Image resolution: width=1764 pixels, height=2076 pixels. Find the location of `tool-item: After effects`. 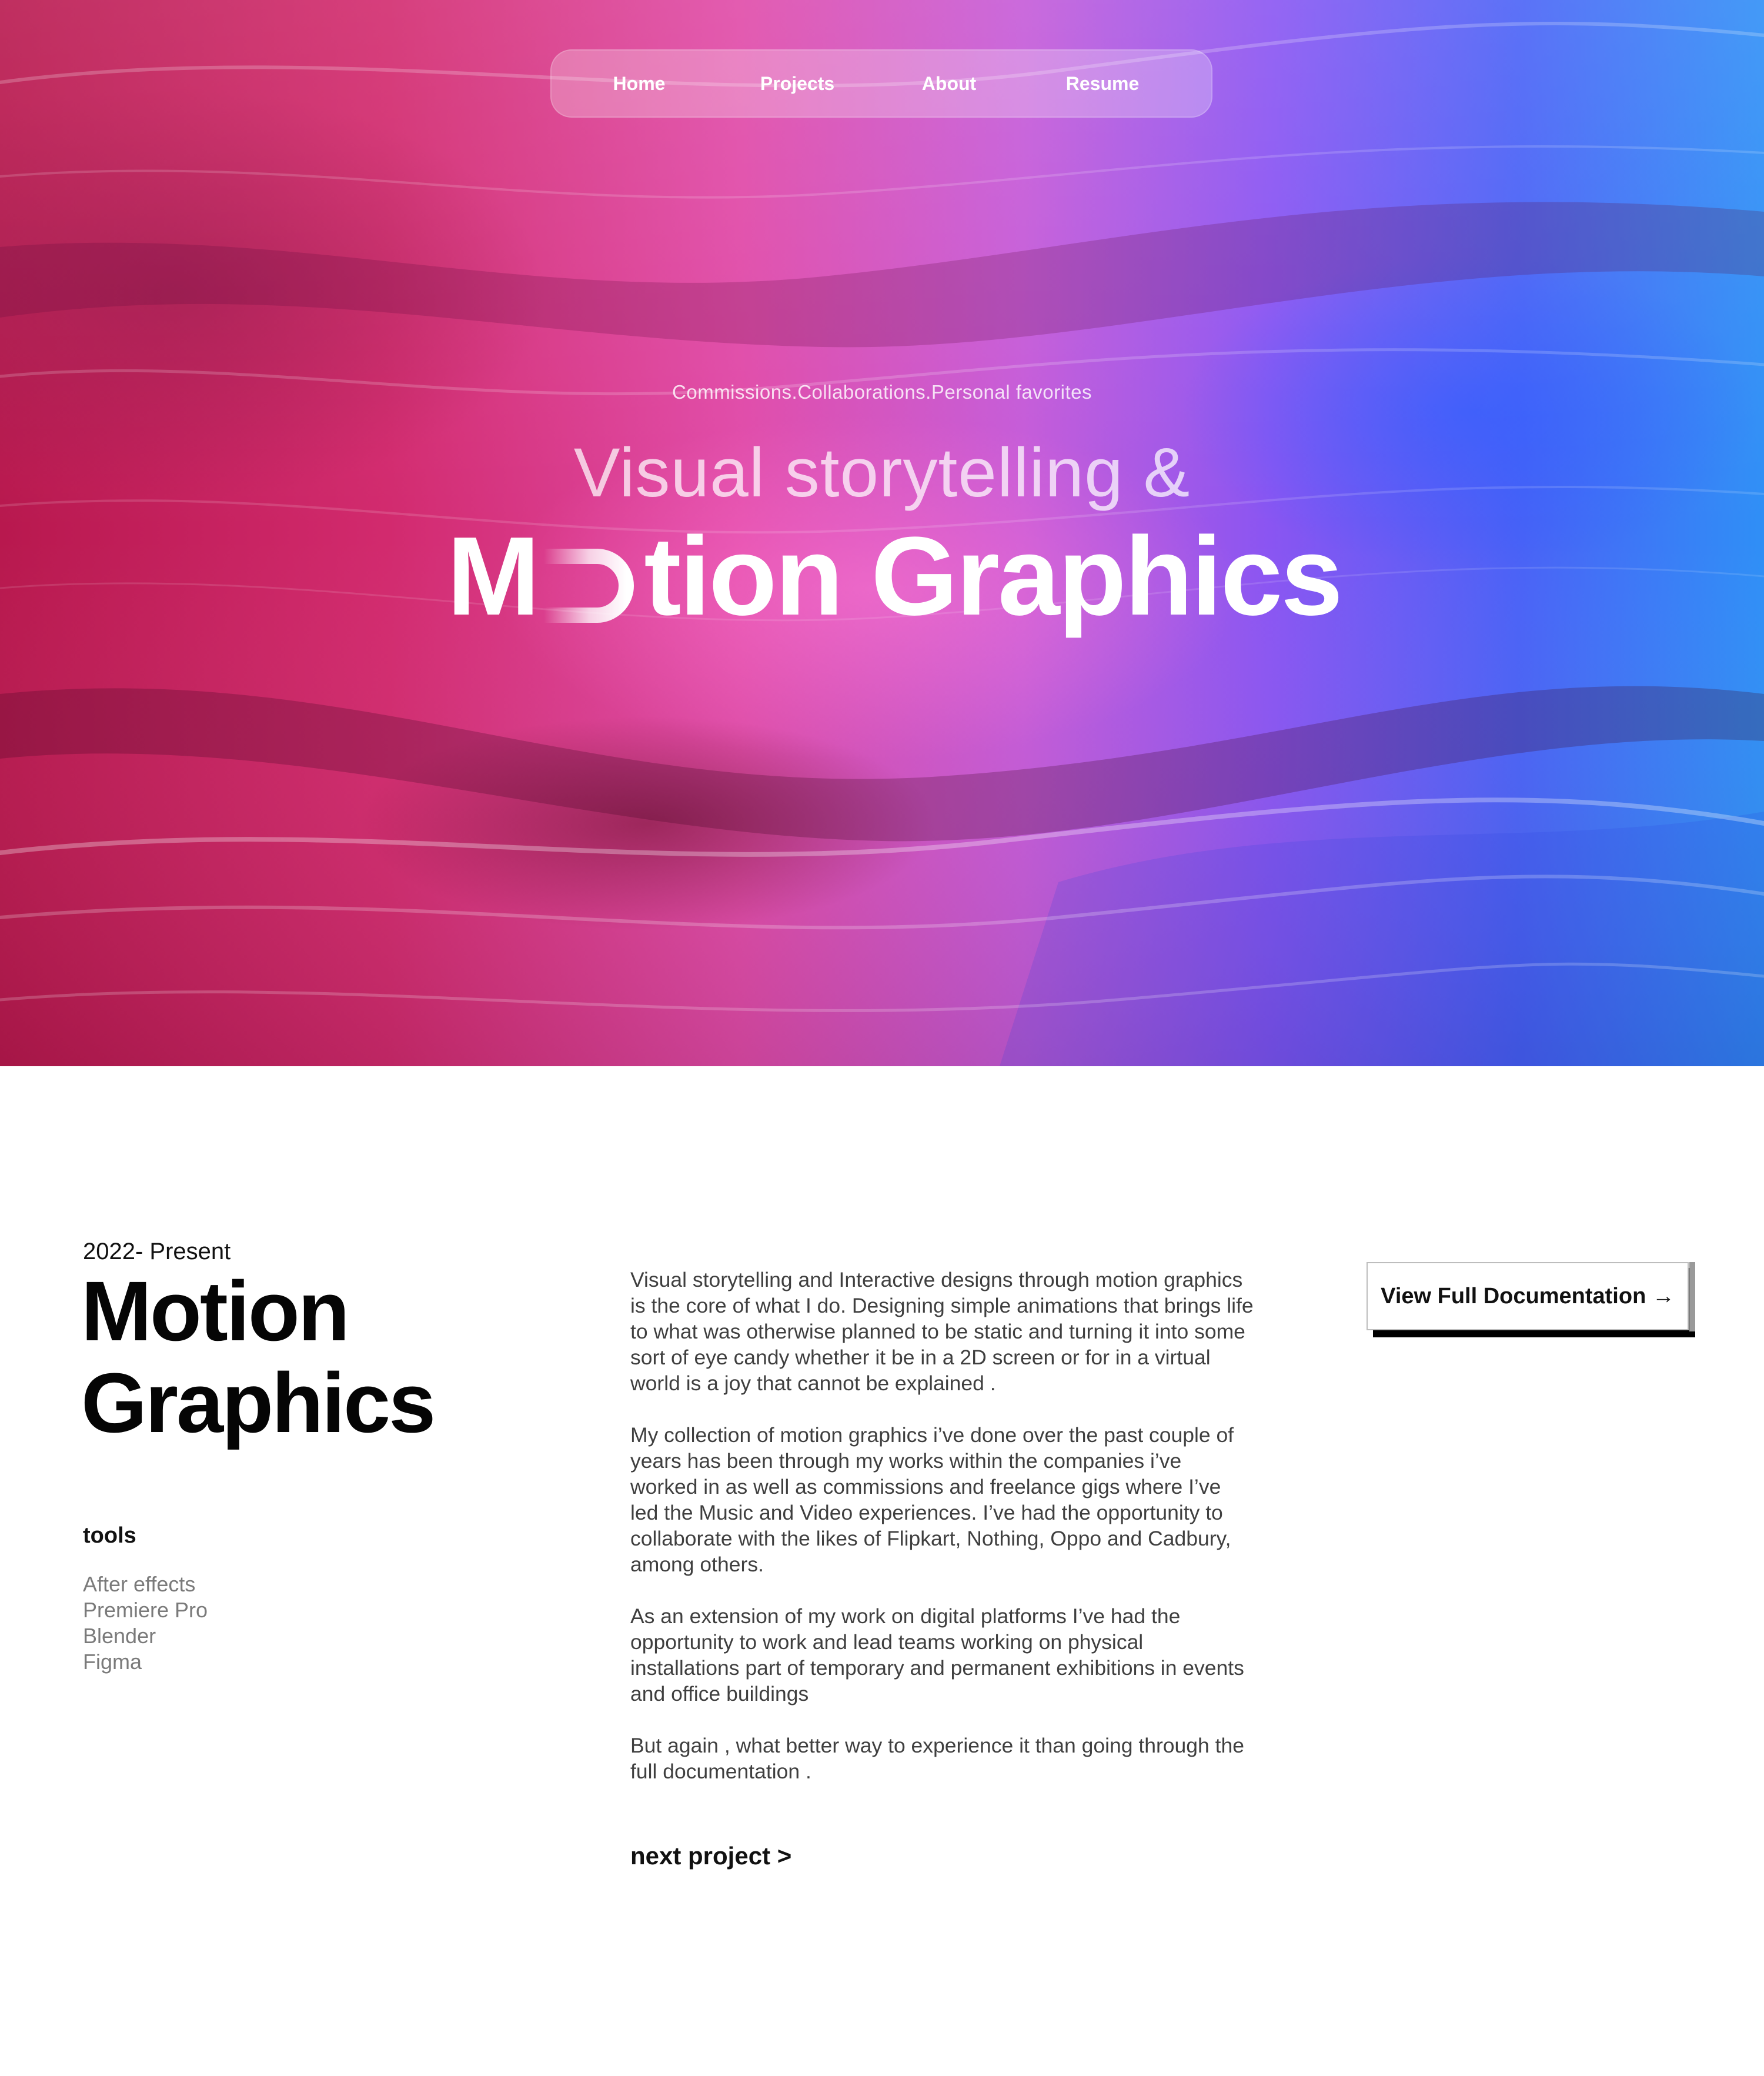

tool-item: After effects is located at coordinates (139, 1584).